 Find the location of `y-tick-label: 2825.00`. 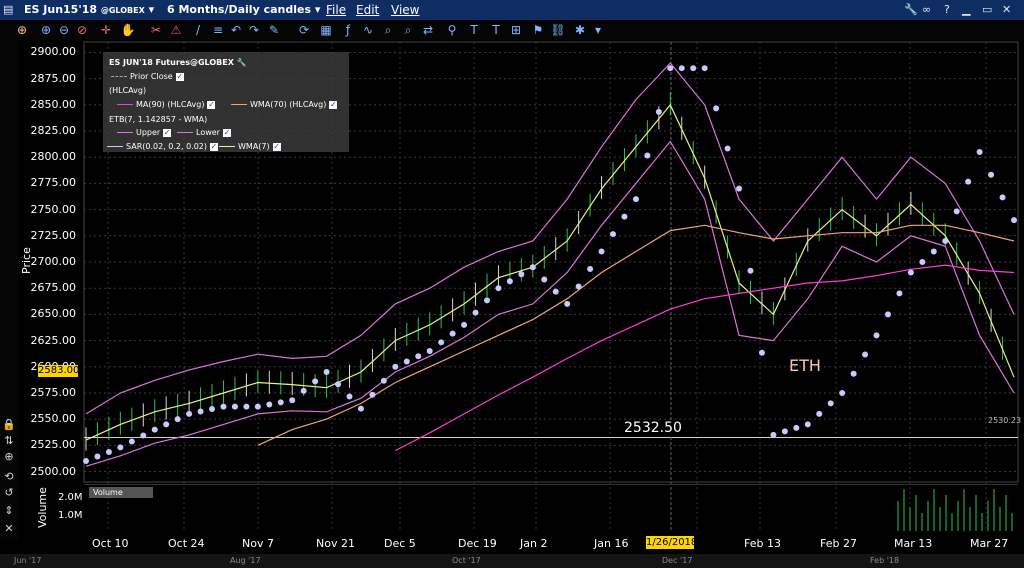

y-tick-label: 2825.00 is located at coordinates (53, 131).